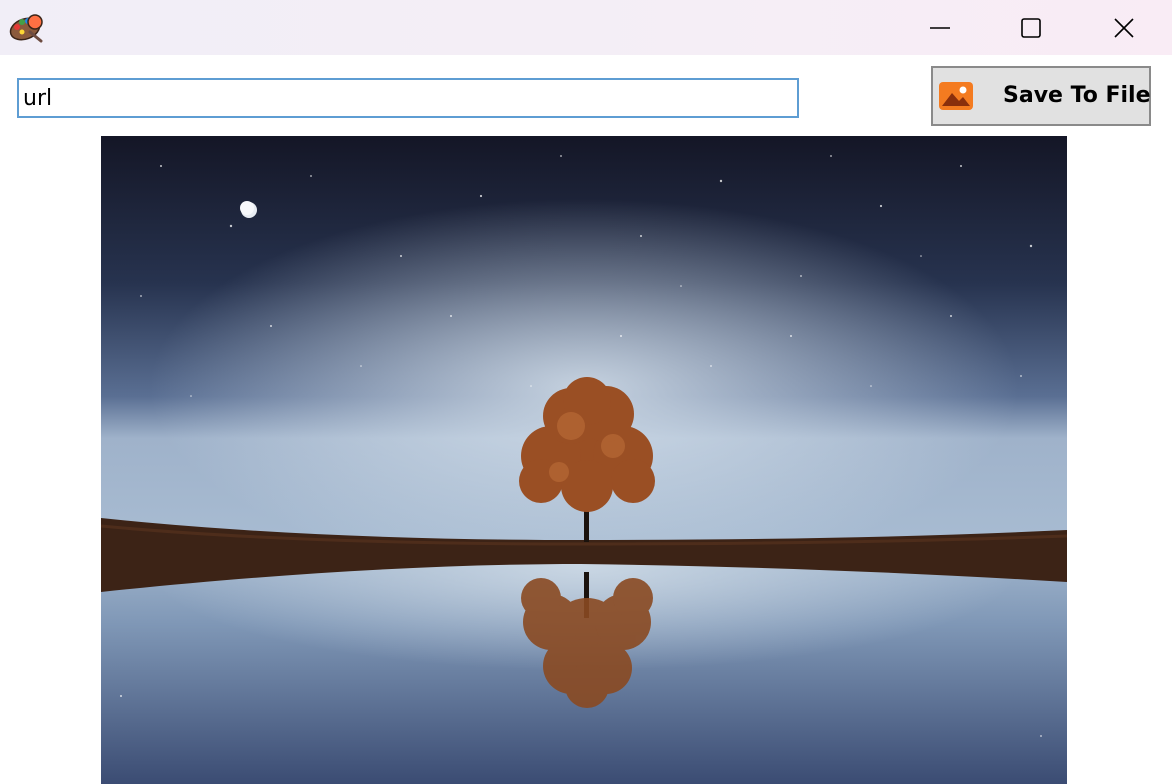 The width and height of the screenshot is (1172, 784). Describe the element at coordinates (1077, 95) in the screenshot. I see `save-button-label: Save To File` at that location.